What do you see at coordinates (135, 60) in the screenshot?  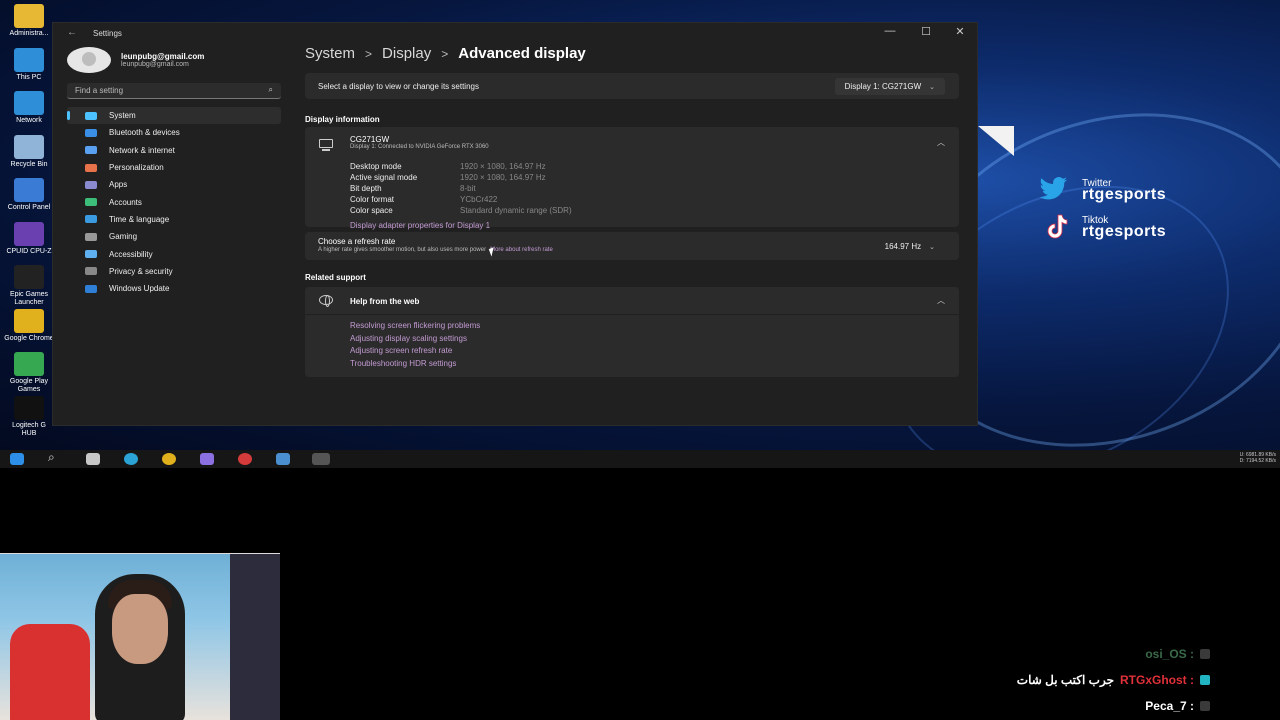 I see `user-profile: leunpubg@gmail.com leunpubg@gmail.com` at bounding box center [135, 60].